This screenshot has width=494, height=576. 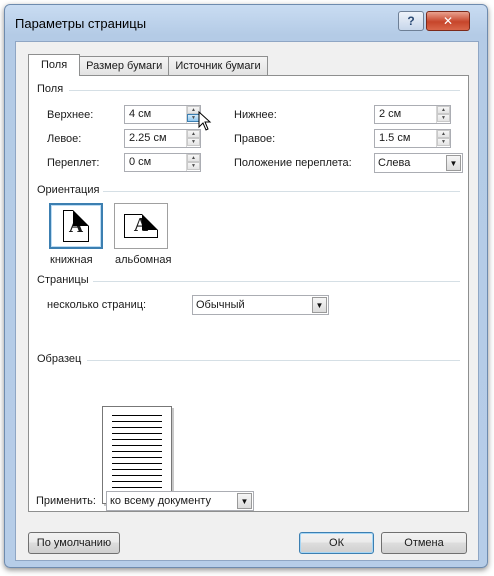 I want to click on tab-paper-source: Источник бумаги, so click(x=218, y=66).